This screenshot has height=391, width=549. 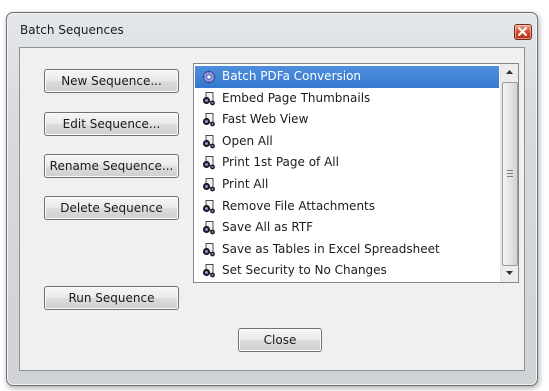 What do you see at coordinates (72, 30) in the screenshot?
I see `window-title: Batch Sequences` at bounding box center [72, 30].